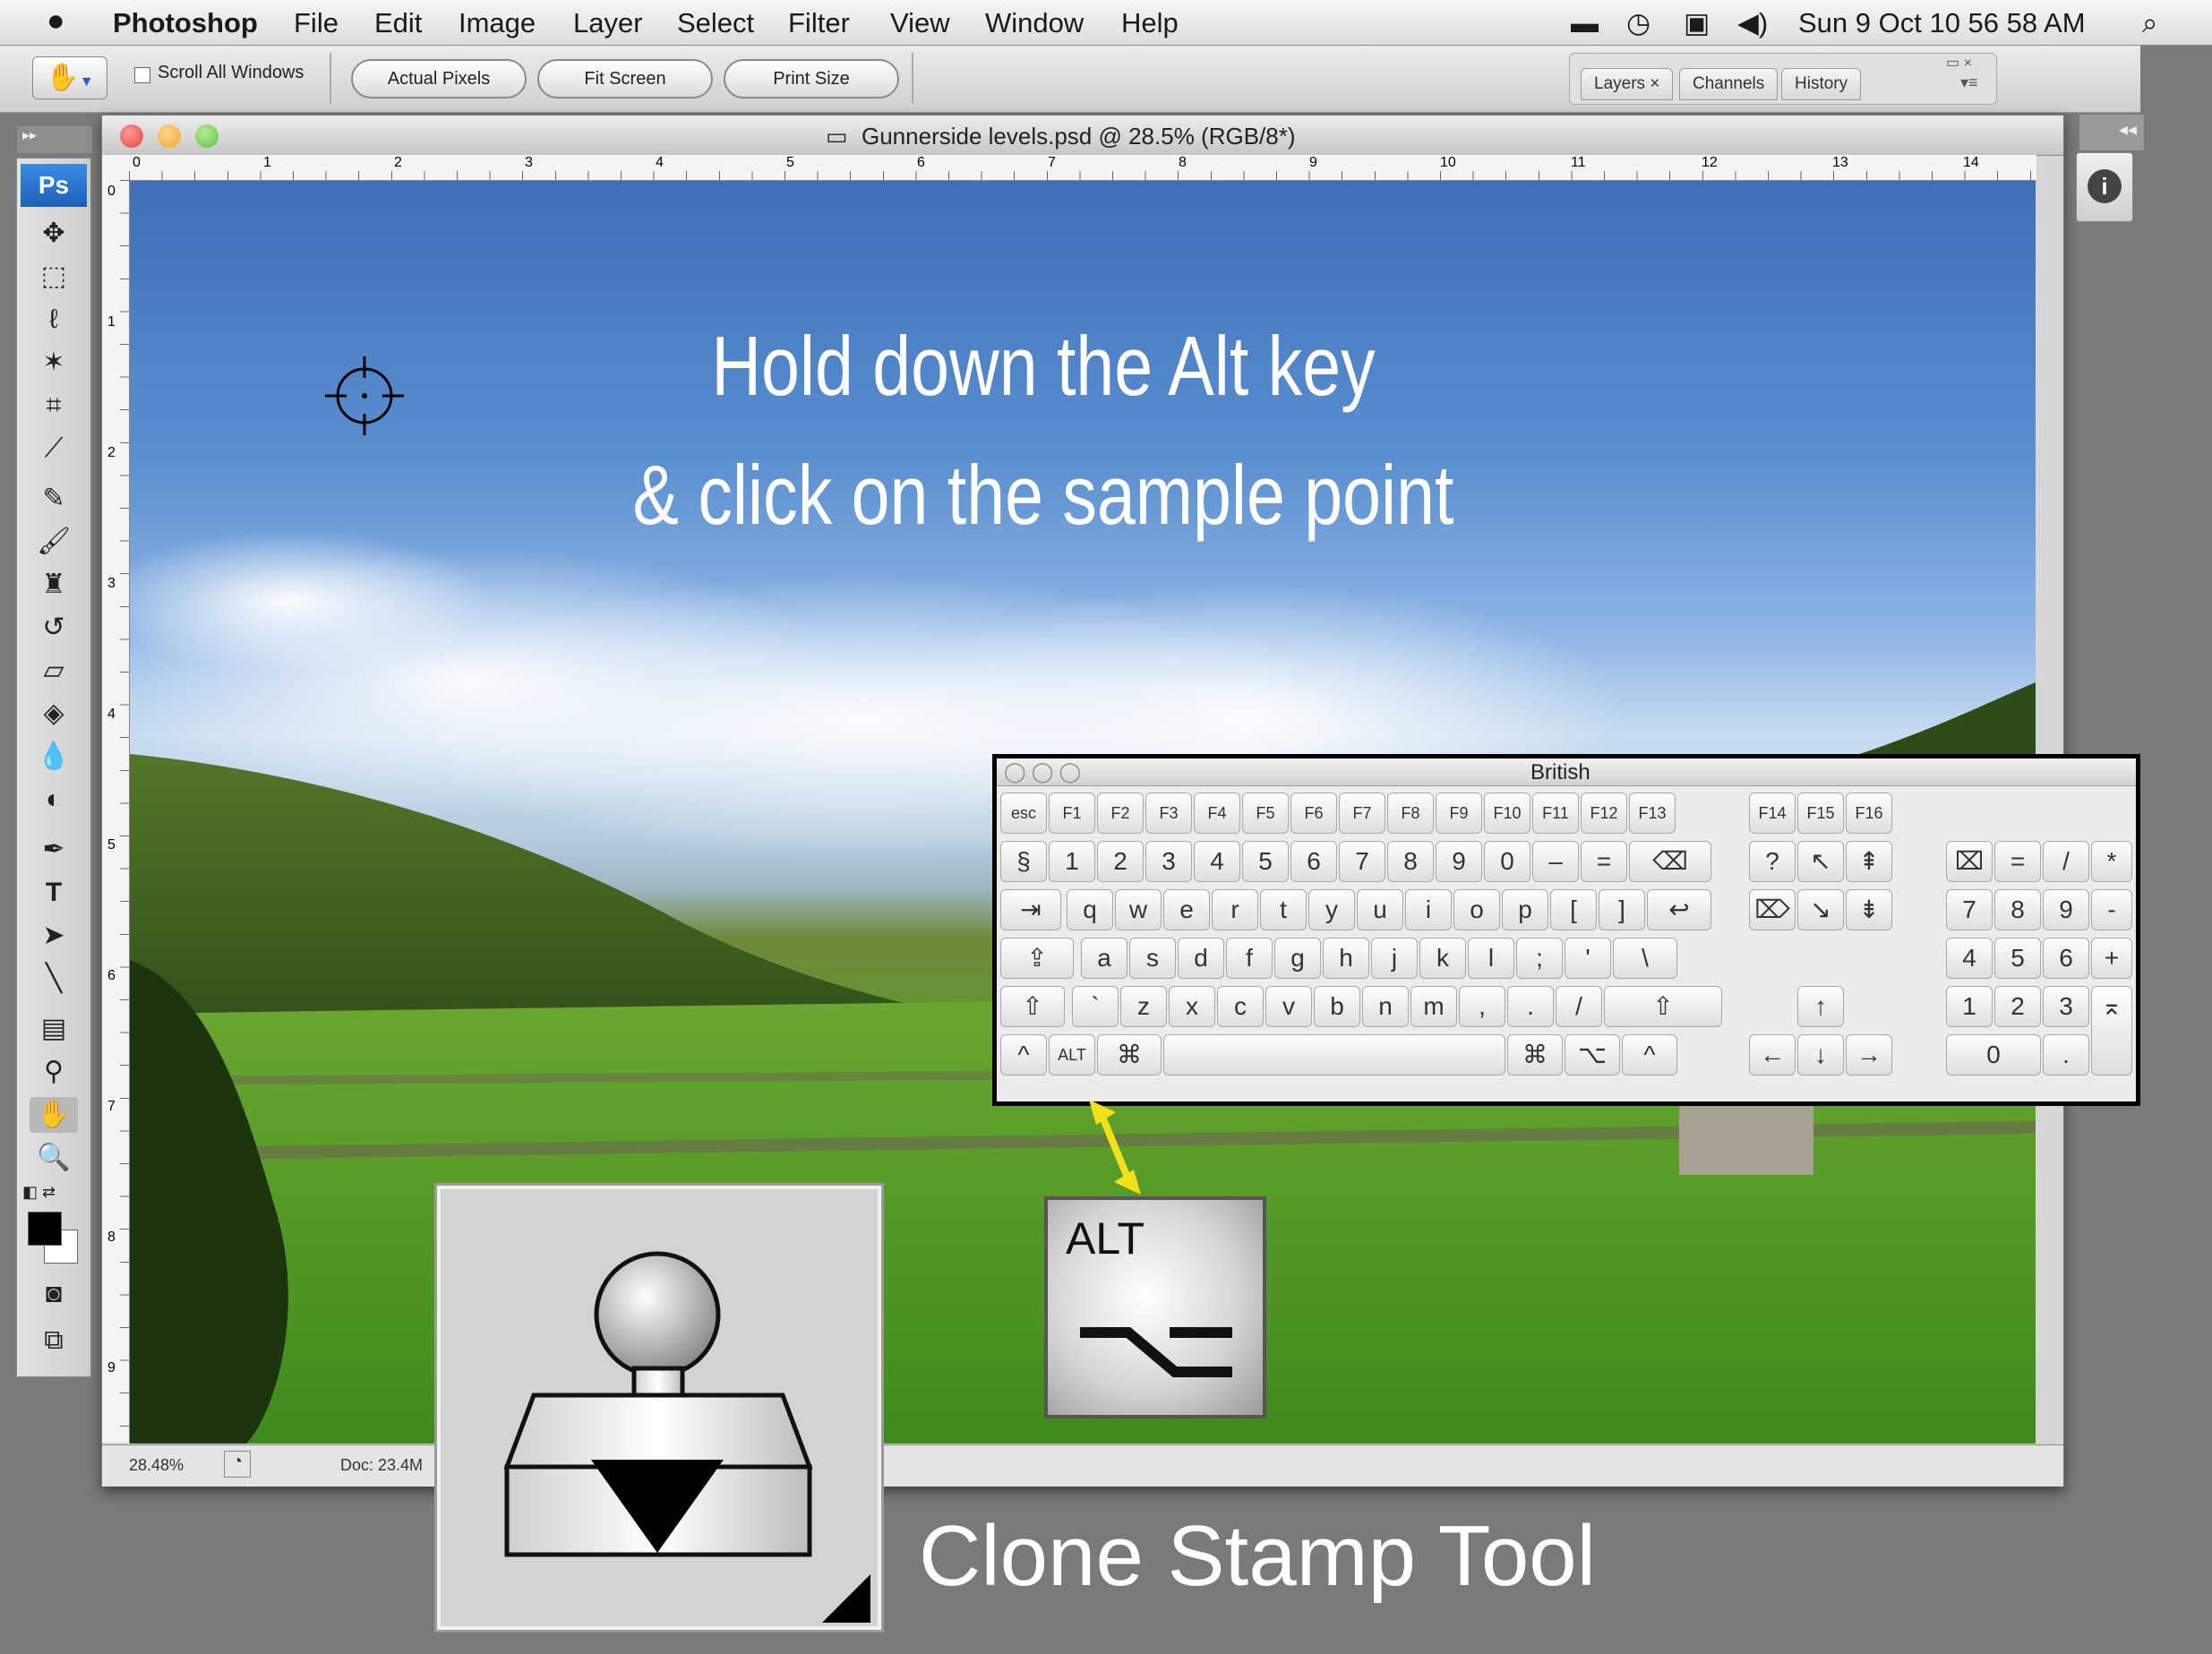 This screenshot has height=1654, width=2212. Describe the element at coordinates (1729, 84) in the screenshot. I see `tab-channels: Channels` at that location.